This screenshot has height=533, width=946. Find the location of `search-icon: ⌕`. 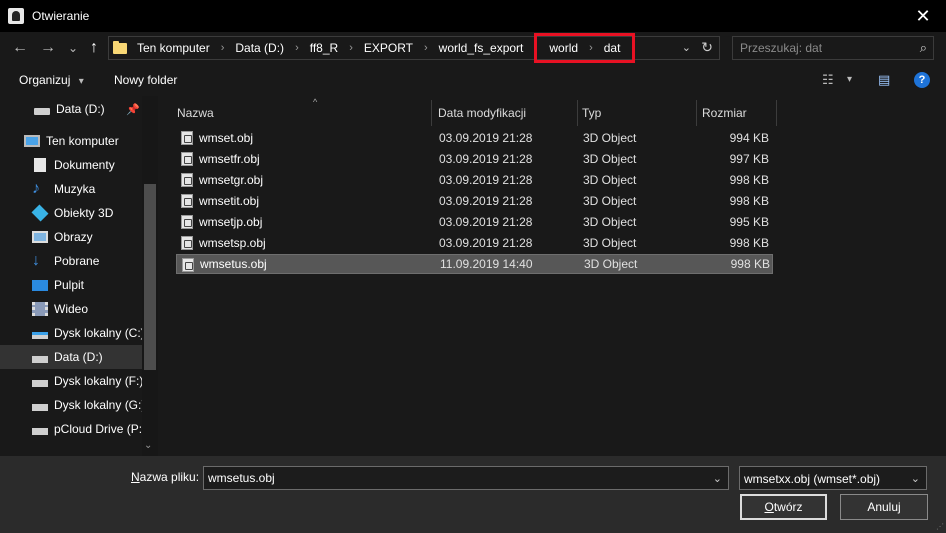

search-icon: ⌕ is located at coordinates (923, 48).